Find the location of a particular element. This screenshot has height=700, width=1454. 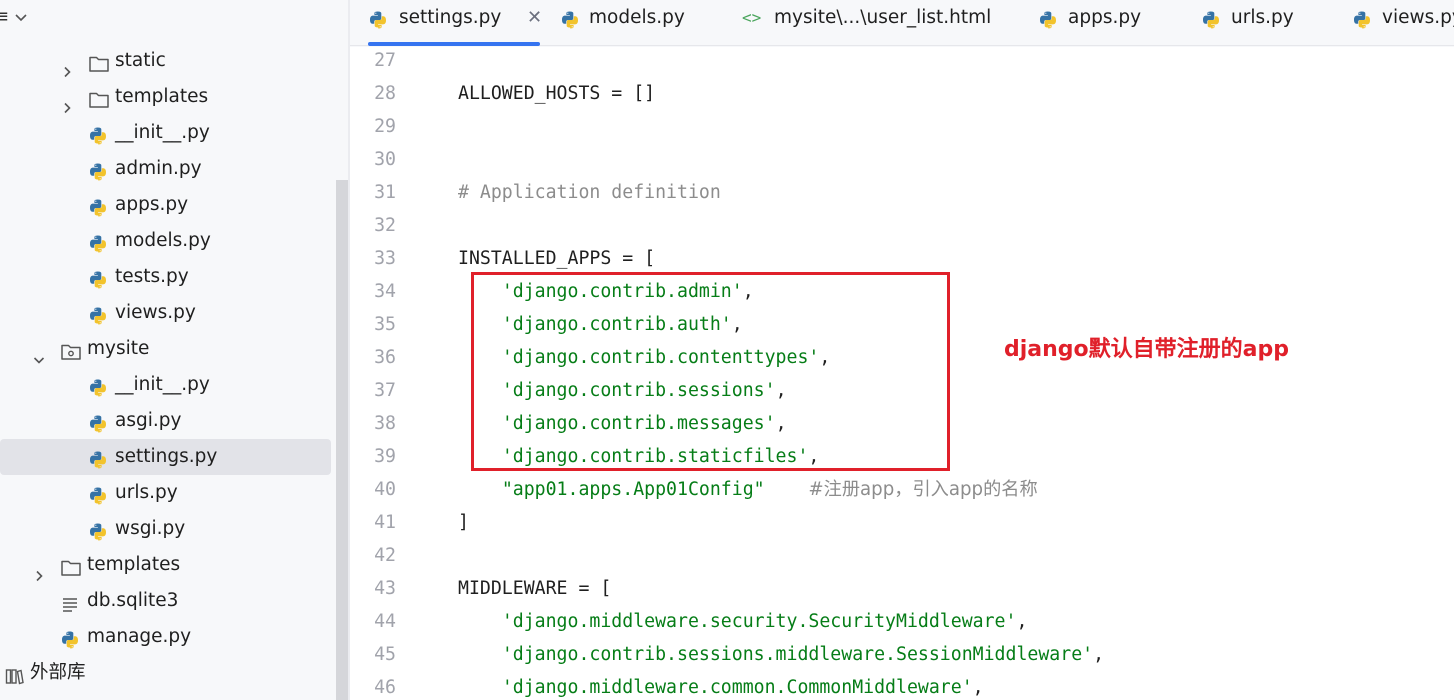

html-icon: <> is located at coordinates (752, 17).